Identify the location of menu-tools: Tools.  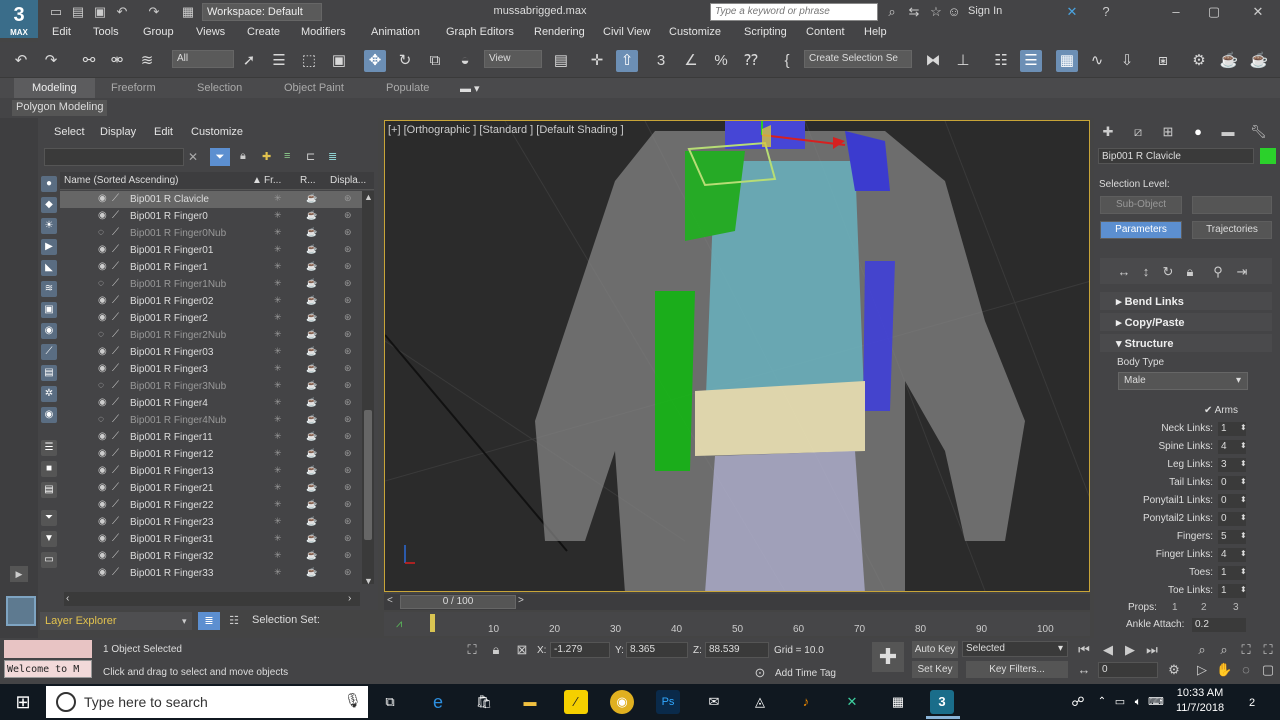
(106, 32).